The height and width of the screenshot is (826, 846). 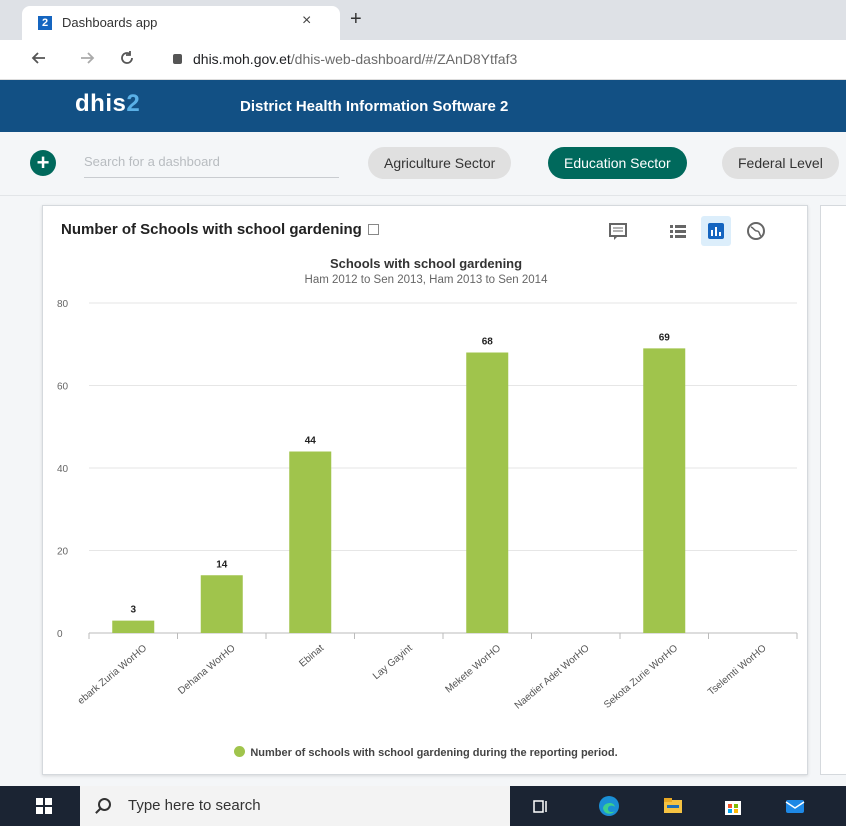 I want to click on tab-title: Dashboards app, so click(x=110, y=22).